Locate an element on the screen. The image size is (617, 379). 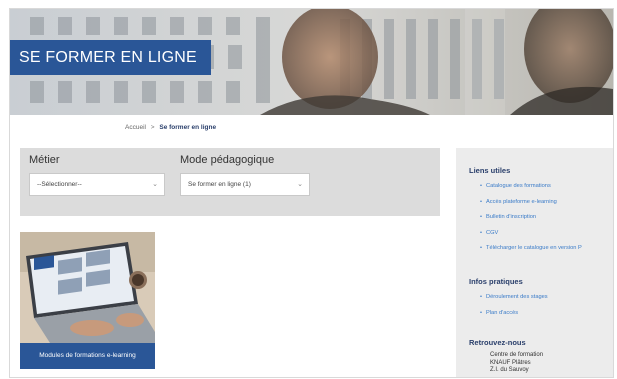
infos-pratiques-heading: Infos pratiques is located at coordinates (496, 281).